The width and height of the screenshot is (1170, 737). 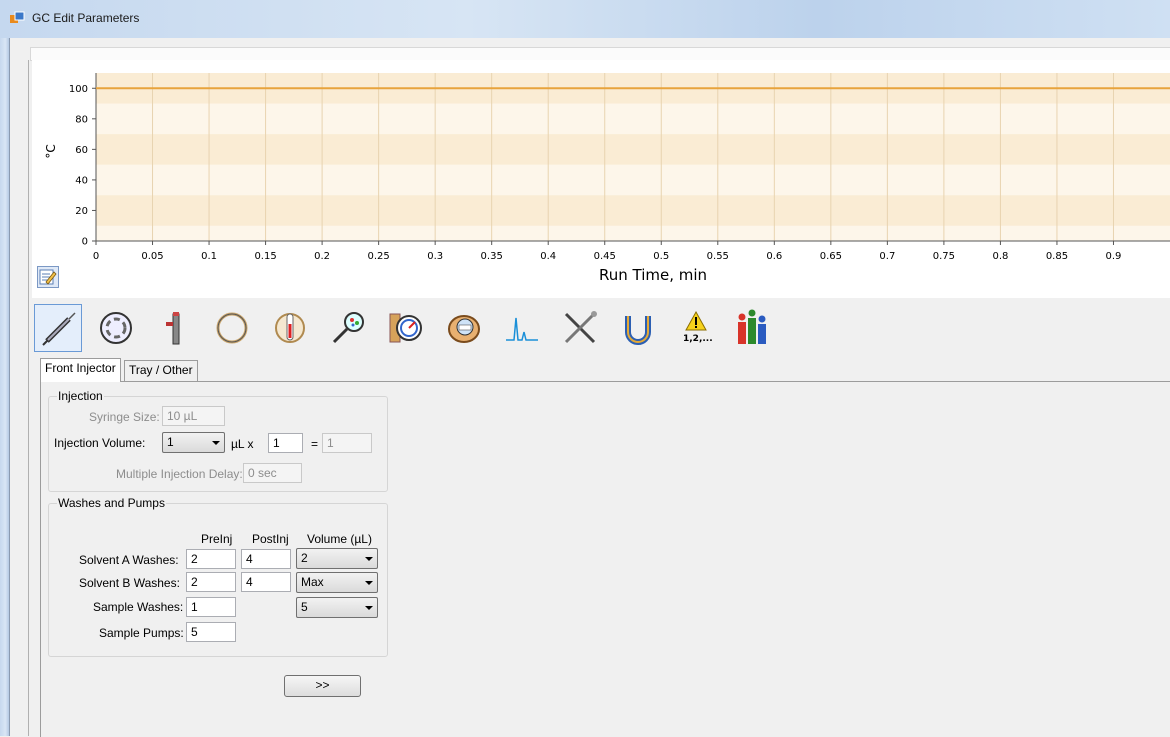 What do you see at coordinates (86, 18) in the screenshot?
I see `window-title: GC Edit Parameters` at bounding box center [86, 18].